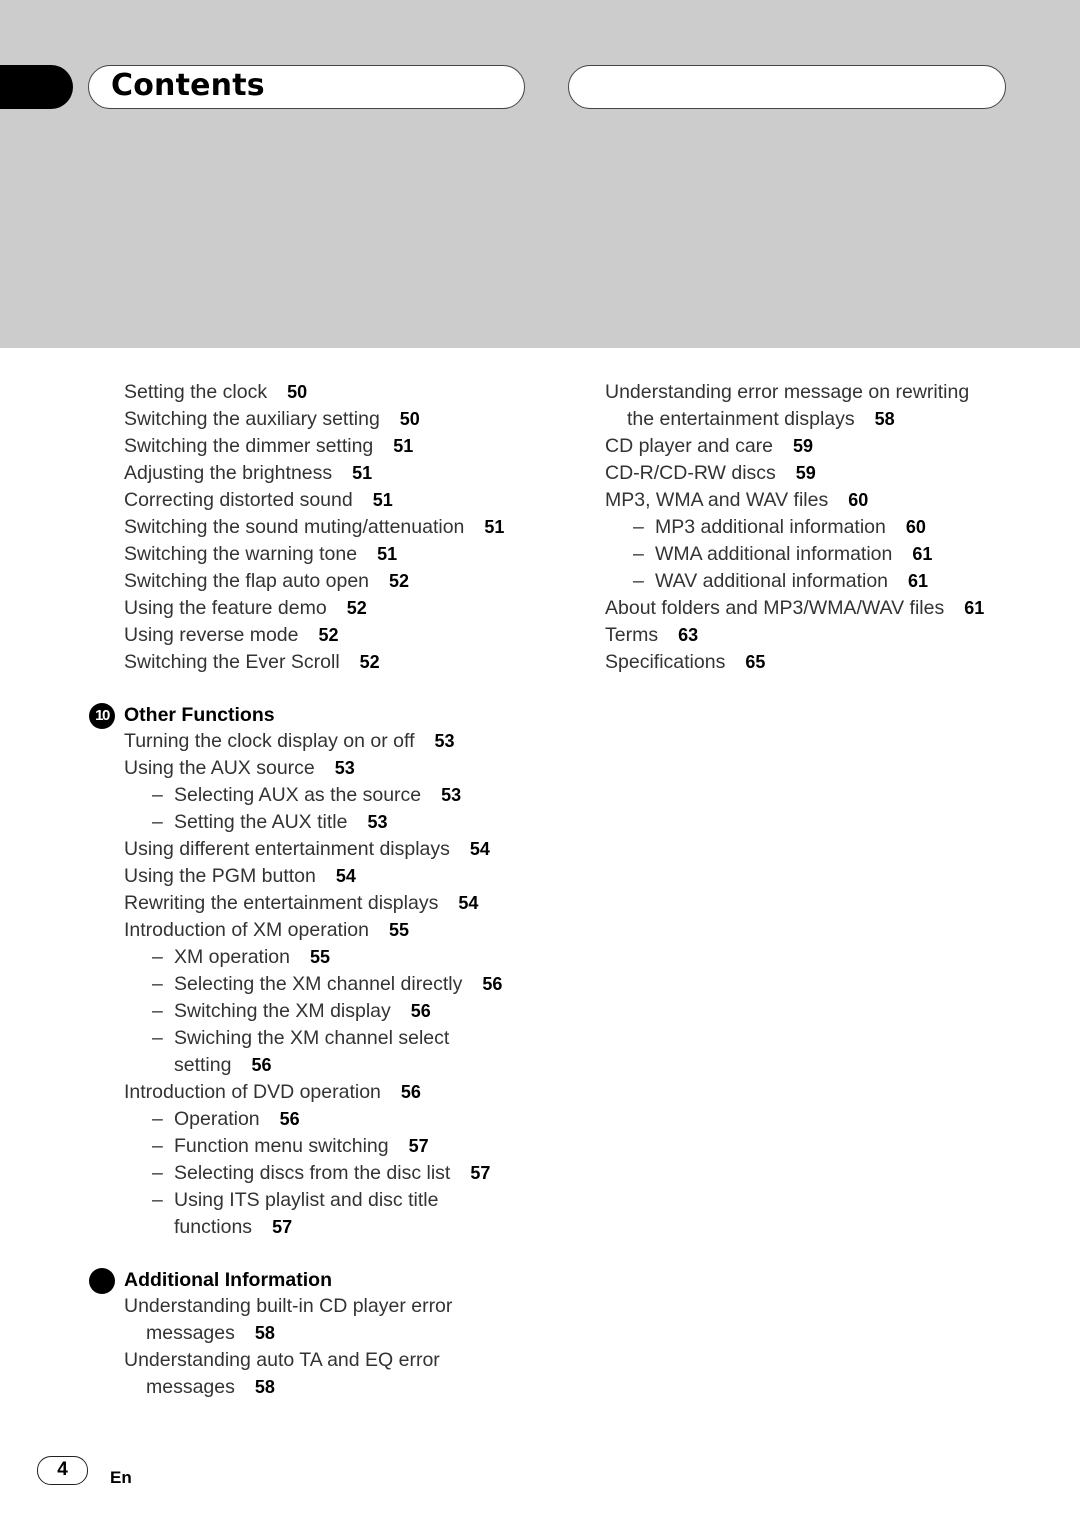  What do you see at coordinates (318, 984) in the screenshot?
I see `entry-title: Selecting the XM channel directly` at bounding box center [318, 984].